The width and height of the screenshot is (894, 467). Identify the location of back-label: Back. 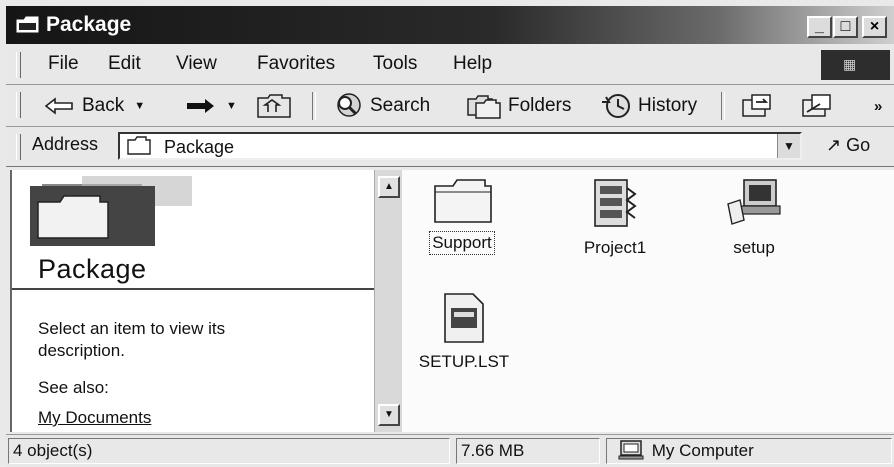
(103, 105).